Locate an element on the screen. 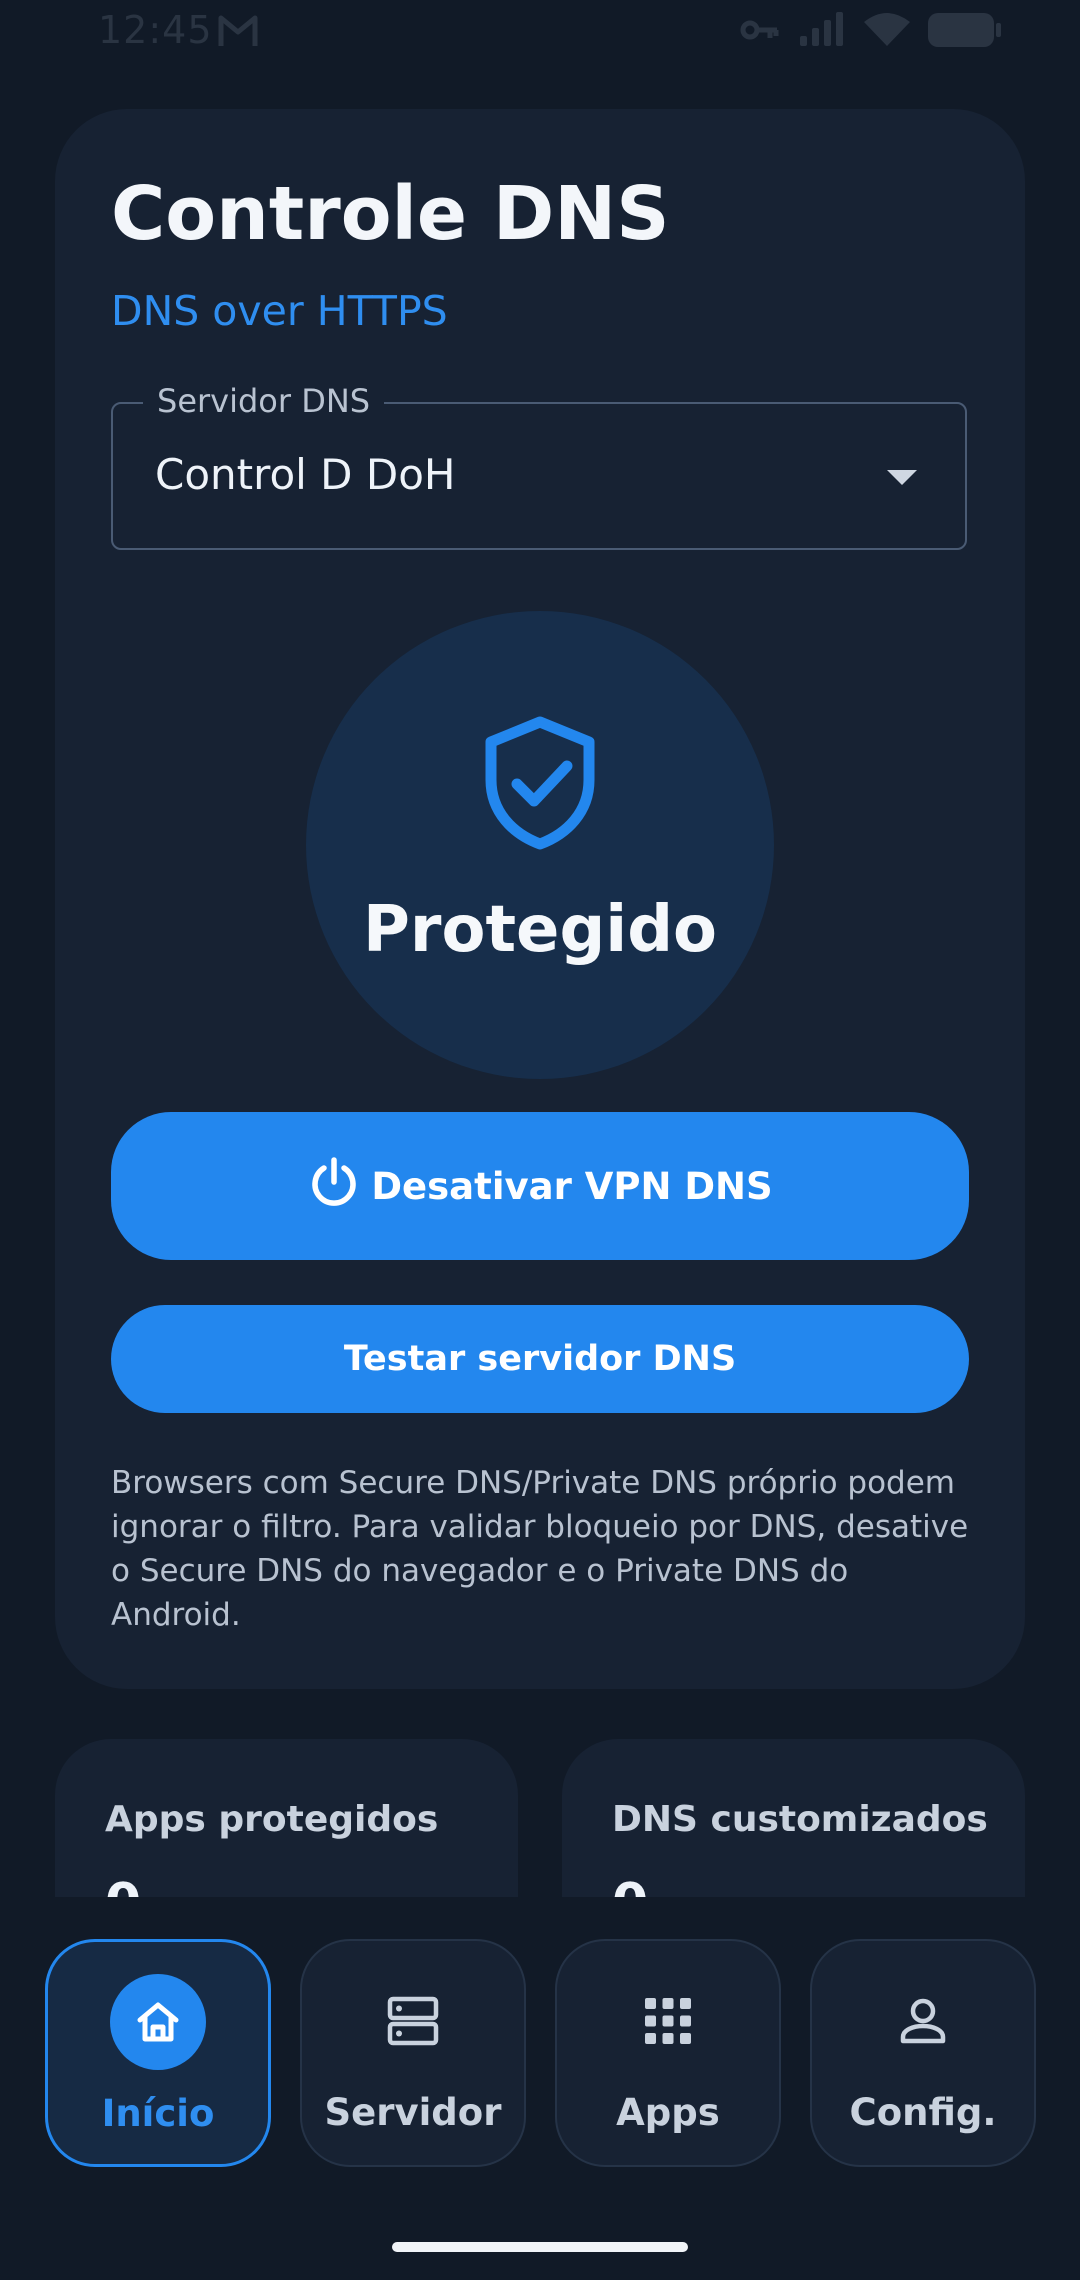  dropdown-arrow-icon is located at coordinates (902, 477).